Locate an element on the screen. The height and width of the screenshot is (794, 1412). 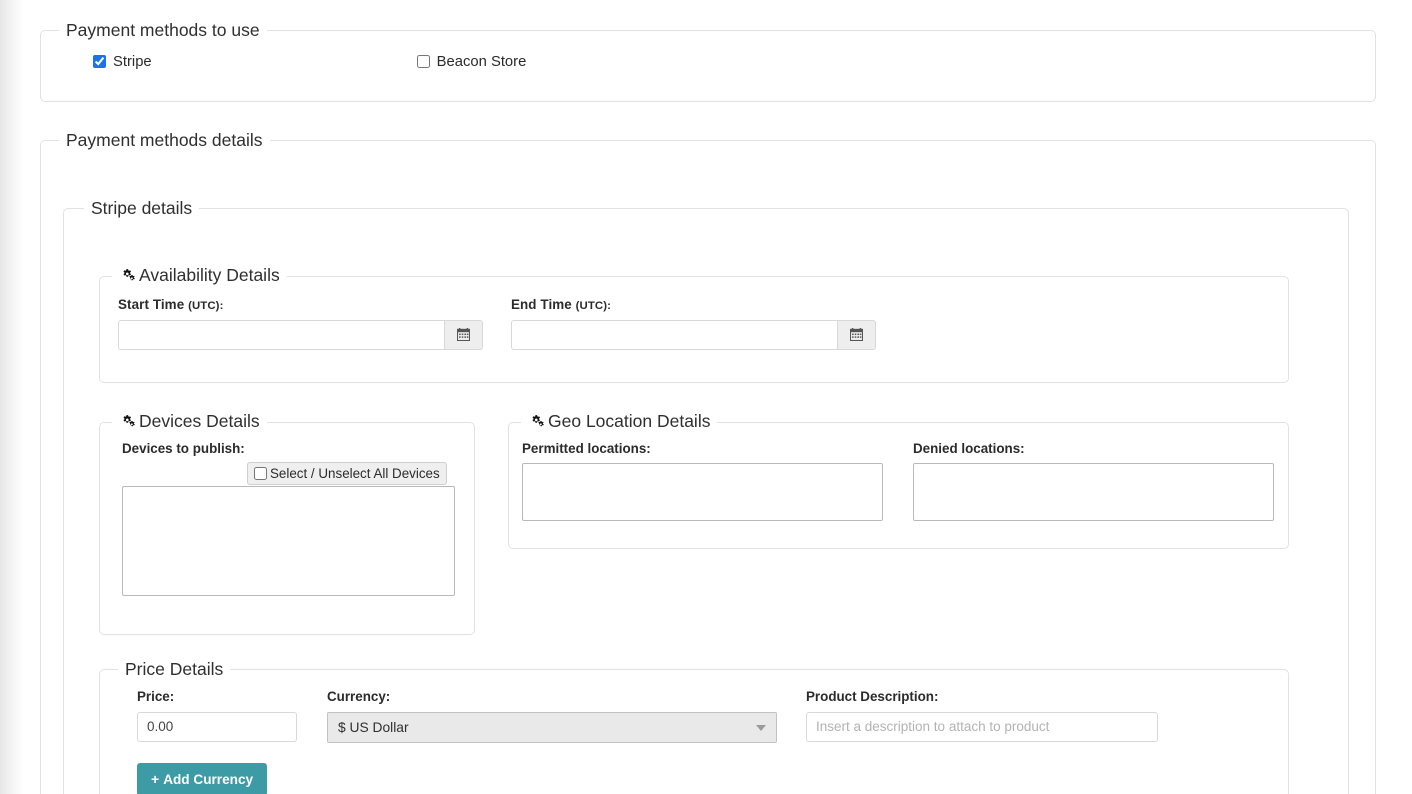
product-description-label: Product Description: is located at coordinates (872, 696).